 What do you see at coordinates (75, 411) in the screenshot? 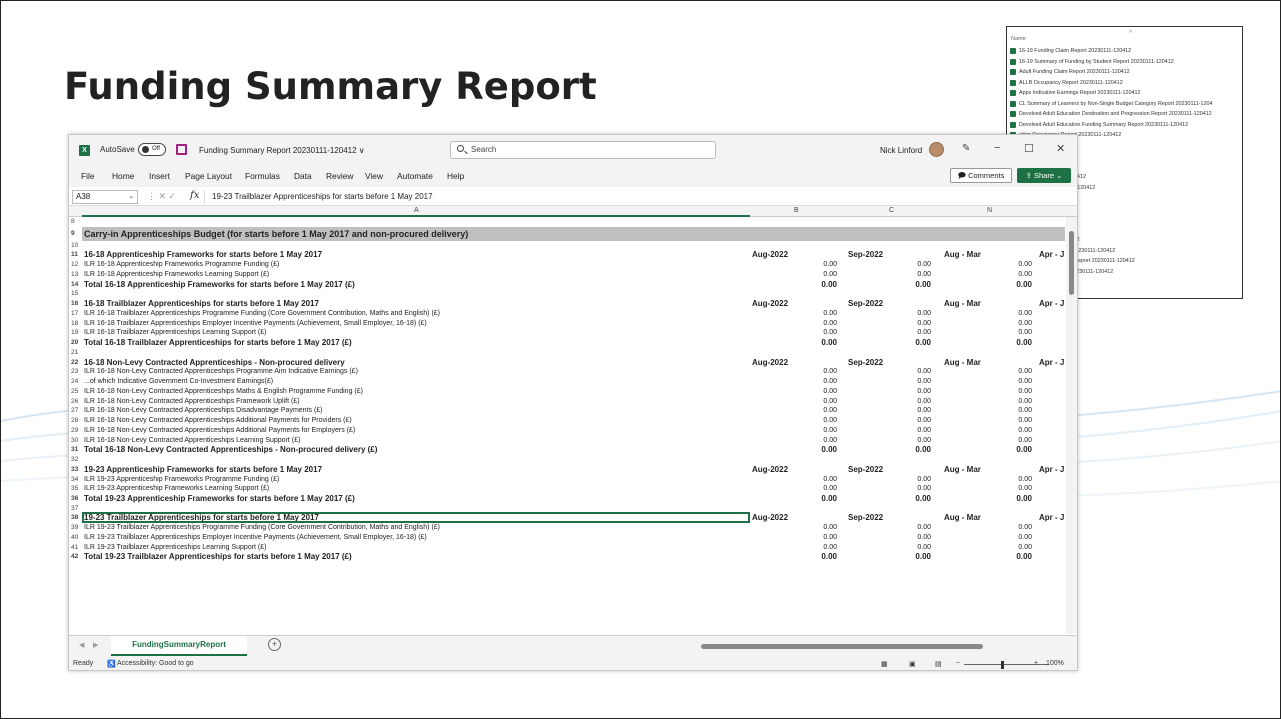
I see `row-number: 27` at bounding box center [75, 411].